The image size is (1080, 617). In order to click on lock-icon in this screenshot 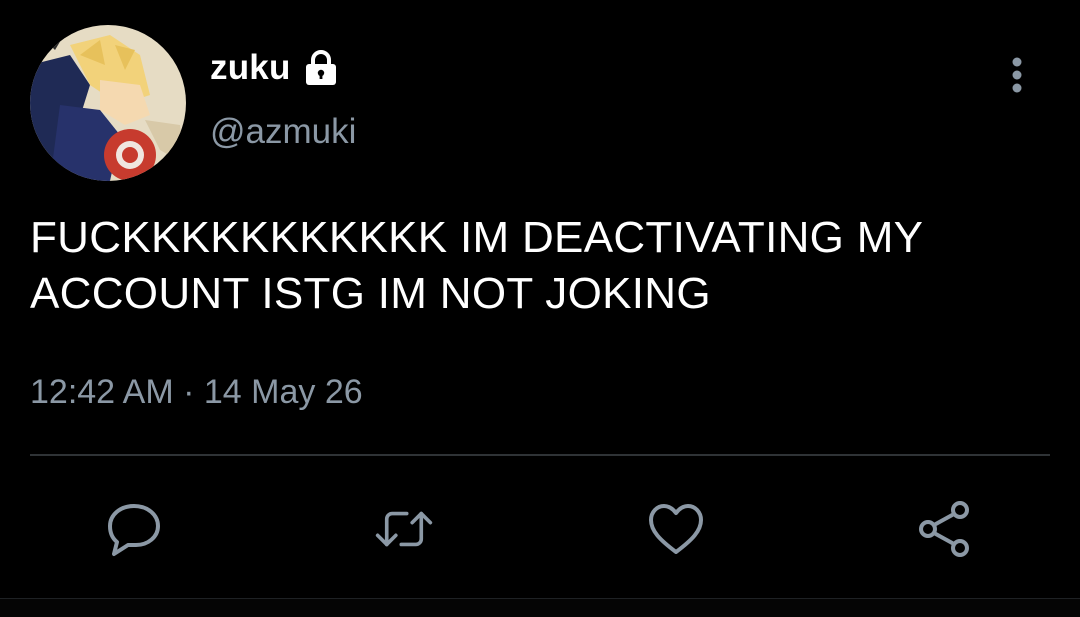, I will do `click(321, 68)`.